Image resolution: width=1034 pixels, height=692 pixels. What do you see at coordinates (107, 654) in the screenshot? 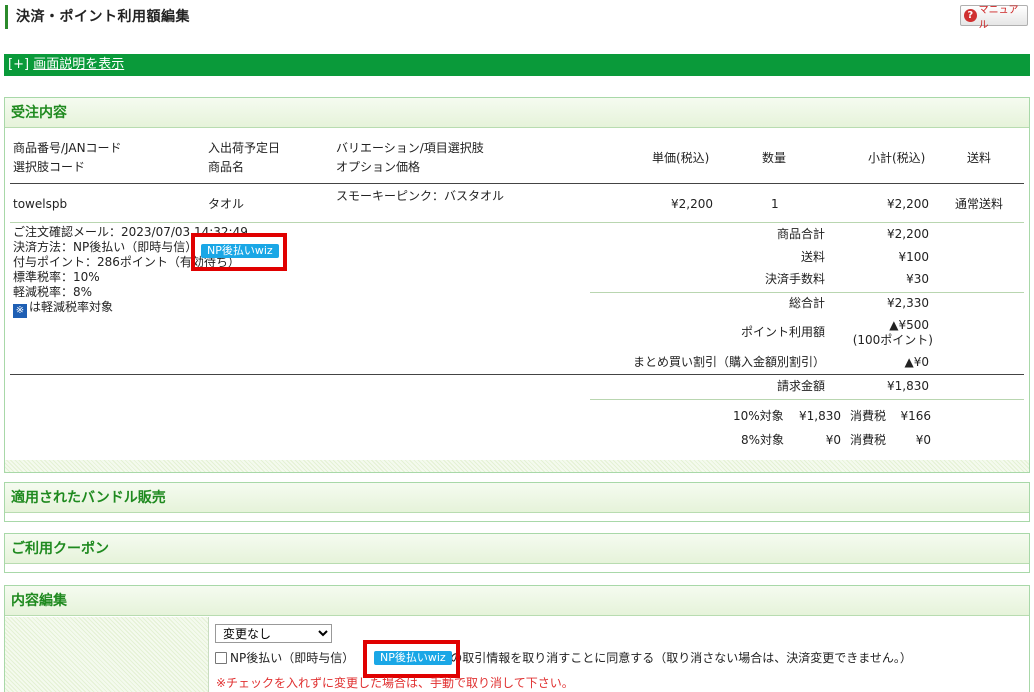
I see `edit-label-cell` at bounding box center [107, 654].